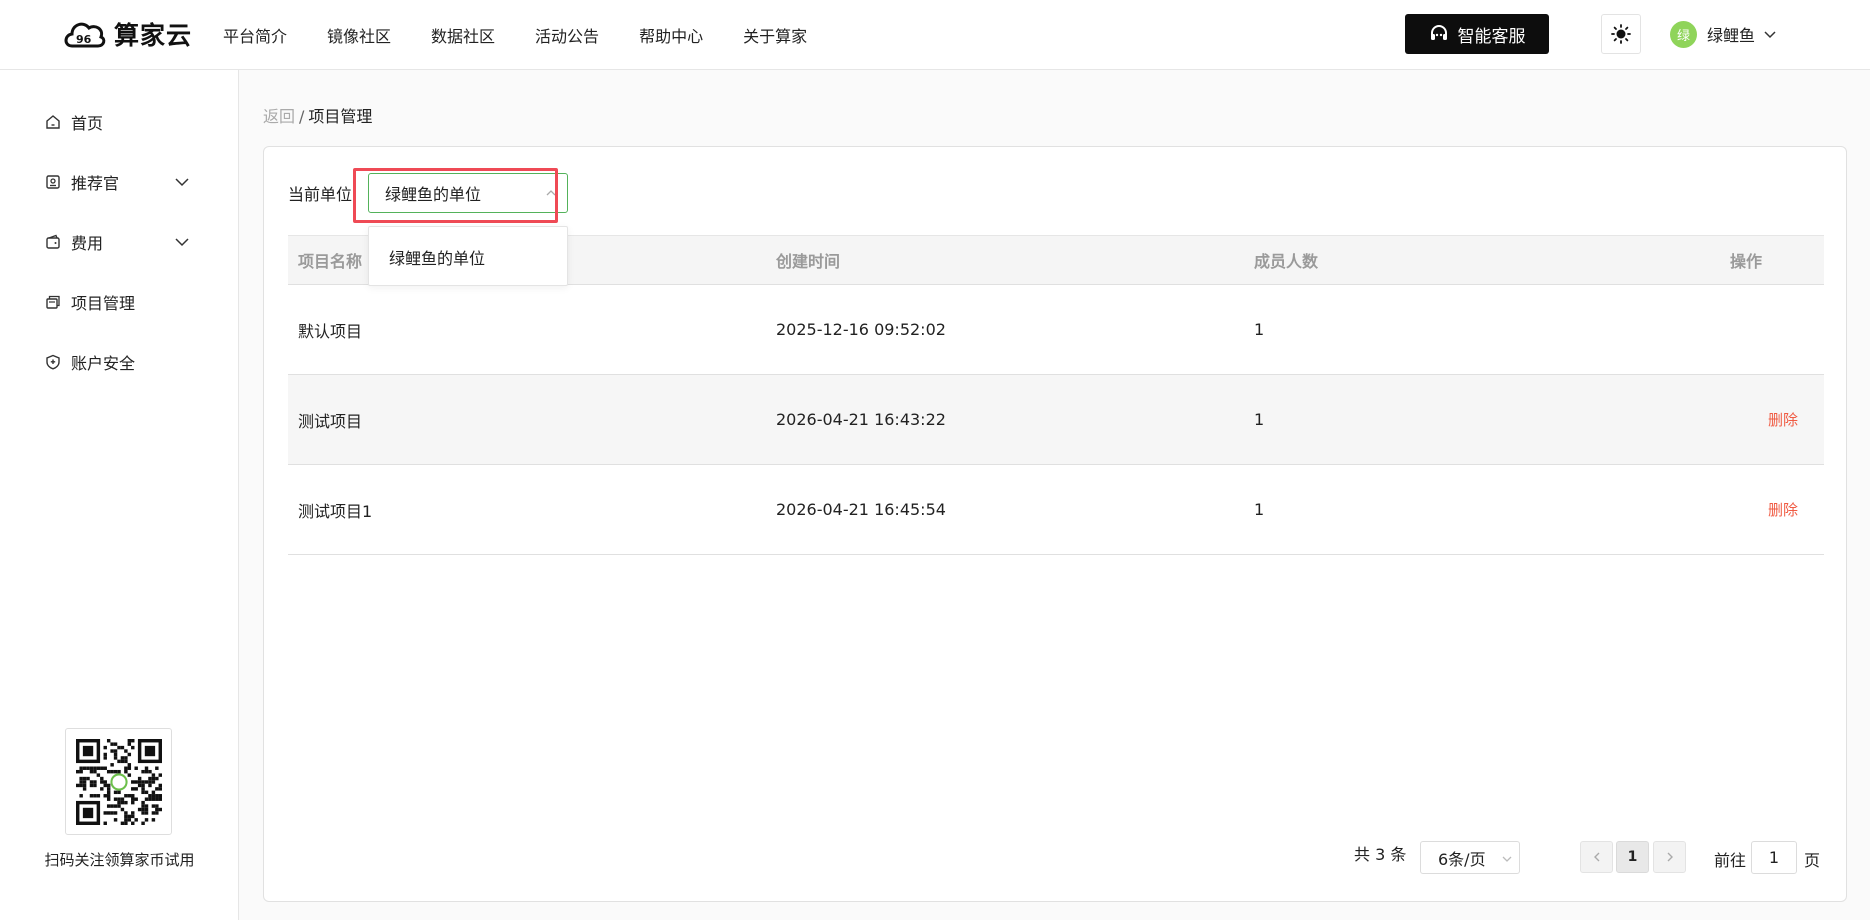 The height and width of the screenshot is (920, 1870). Describe the element at coordinates (463, 35) in the screenshot. I see `nav-data-community: 数据社区` at that location.